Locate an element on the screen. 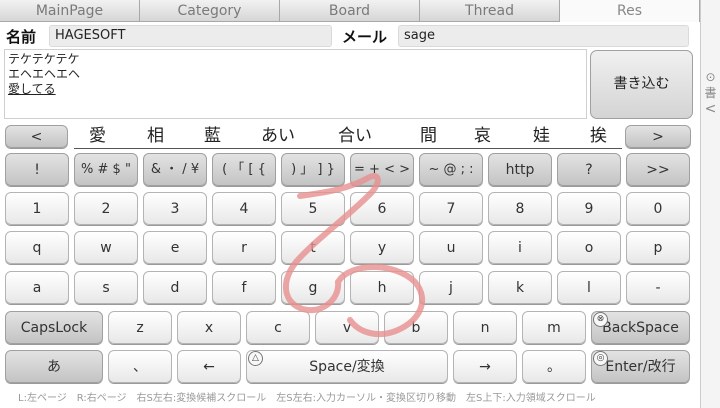 The width and height of the screenshot is (720, 408). tab-category: Category is located at coordinates (209, 11).